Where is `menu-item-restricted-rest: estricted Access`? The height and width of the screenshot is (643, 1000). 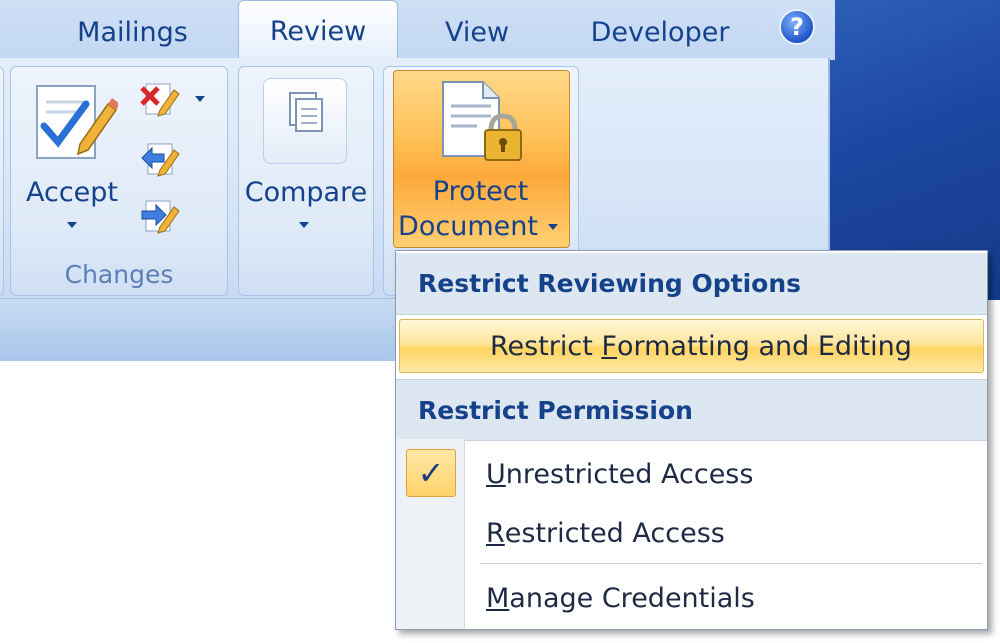
menu-item-restricted-rest: estricted Access is located at coordinates (614, 533).